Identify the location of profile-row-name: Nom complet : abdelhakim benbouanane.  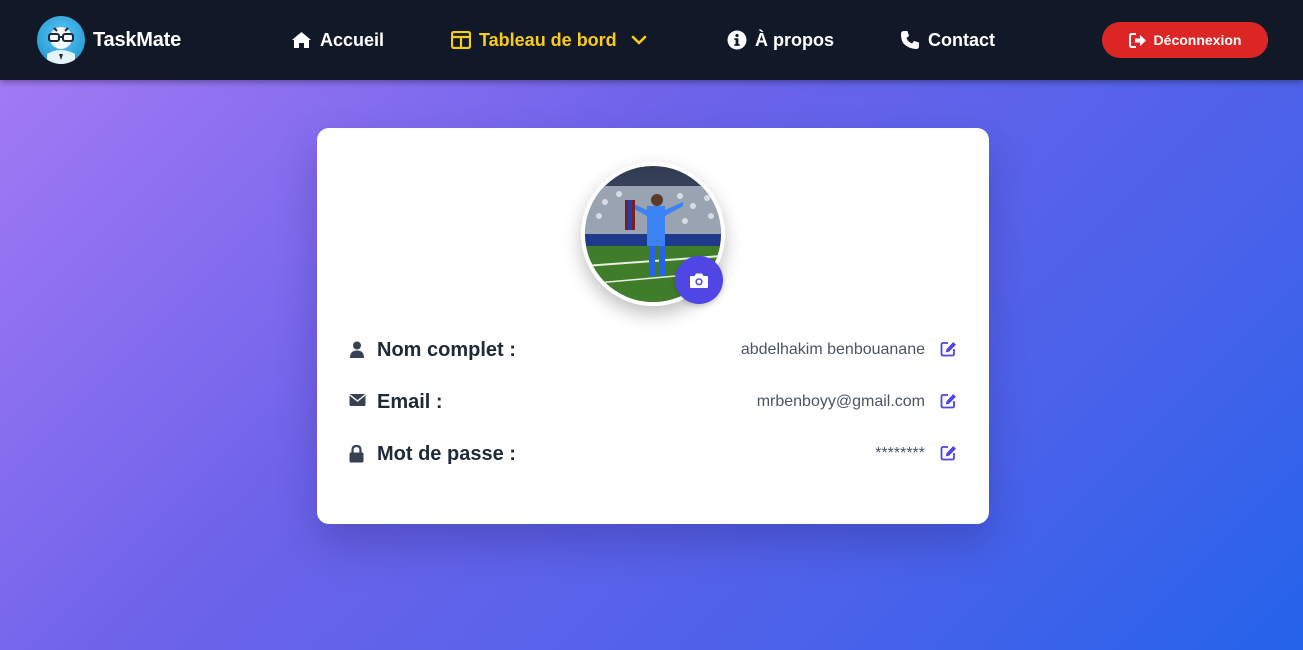
(653, 350).